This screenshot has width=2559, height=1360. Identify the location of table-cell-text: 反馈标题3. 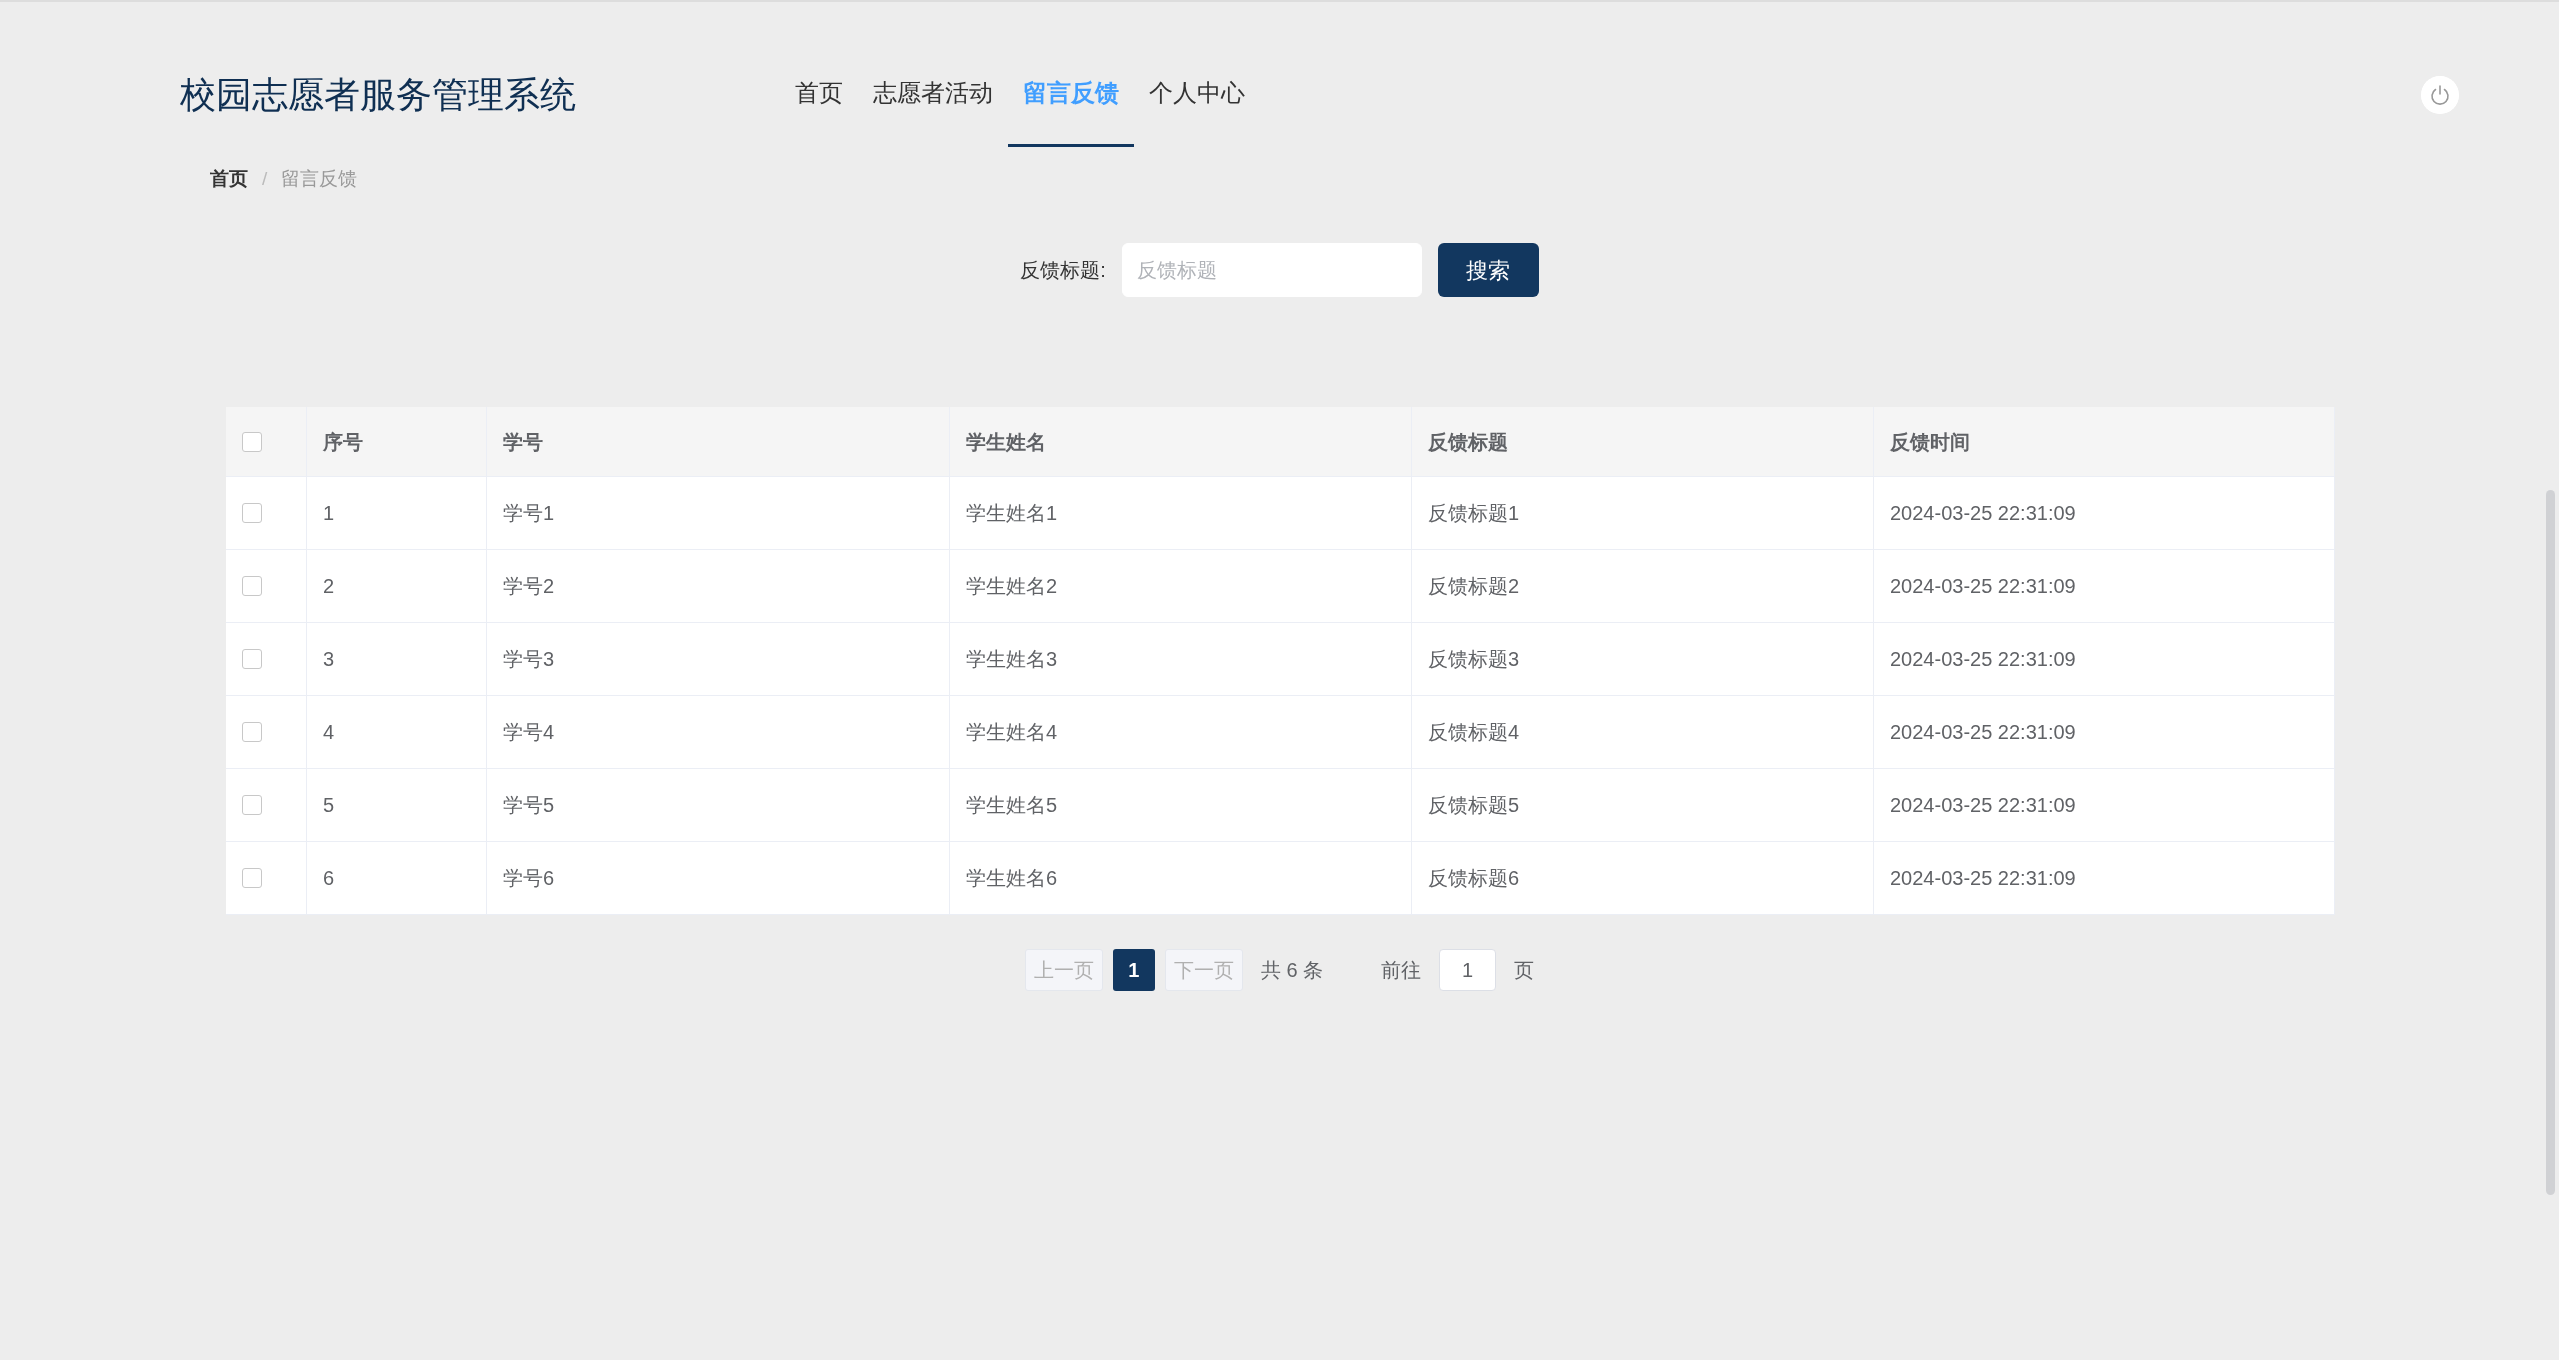
(1474, 659).